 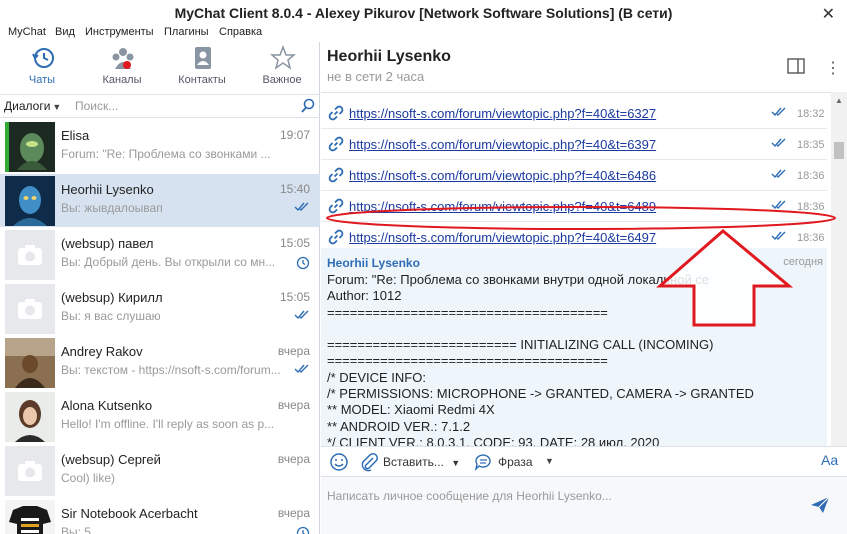 What do you see at coordinates (42, 68) in the screenshot?
I see `tab-chats: Чаты` at bounding box center [42, 68].